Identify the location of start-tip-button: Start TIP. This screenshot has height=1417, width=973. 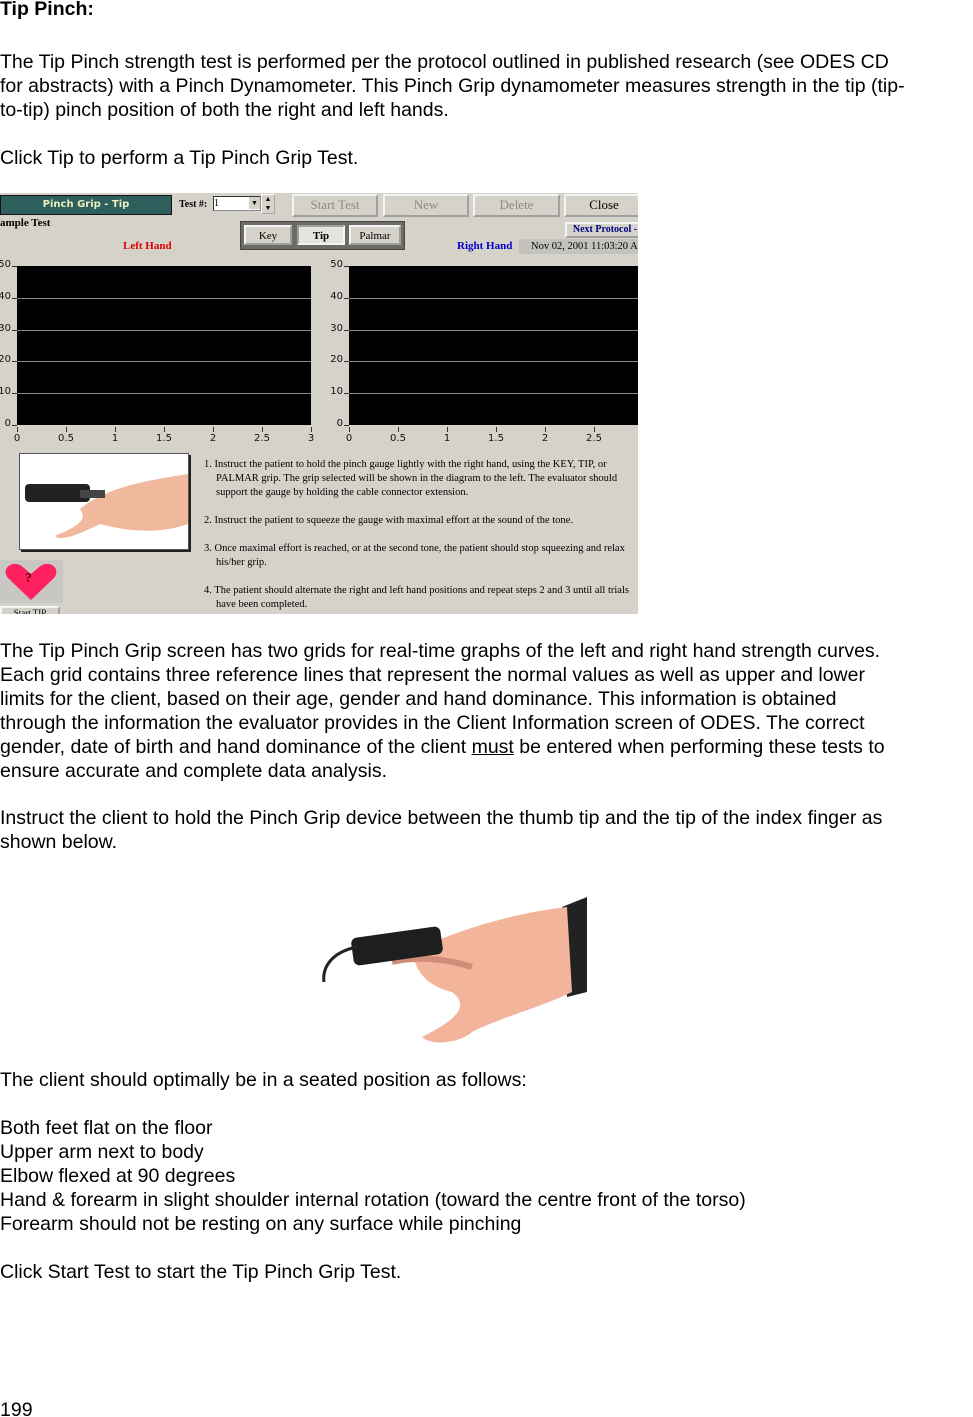
(30, 610).